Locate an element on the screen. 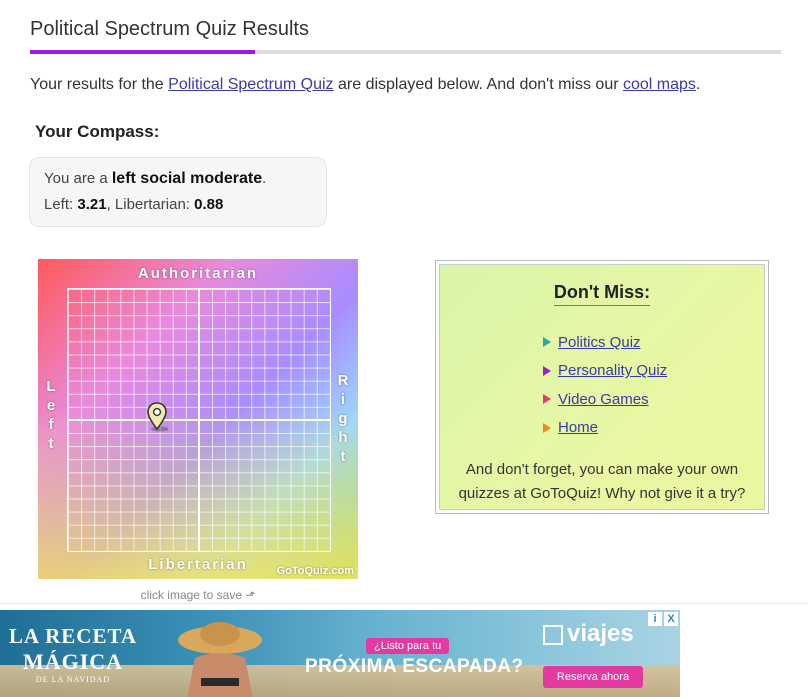 The height and width of the screenshot is (697, 808). result-prefix: You are a is located at coordinates (78, 178).